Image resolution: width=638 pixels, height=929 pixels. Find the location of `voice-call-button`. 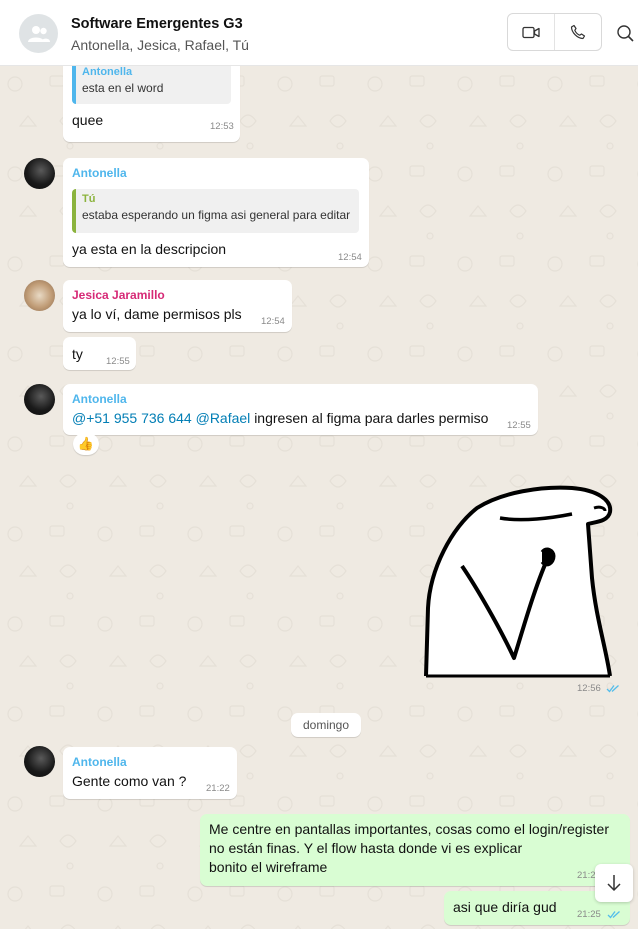

voice-call-button is located at coordinates (577, 32).